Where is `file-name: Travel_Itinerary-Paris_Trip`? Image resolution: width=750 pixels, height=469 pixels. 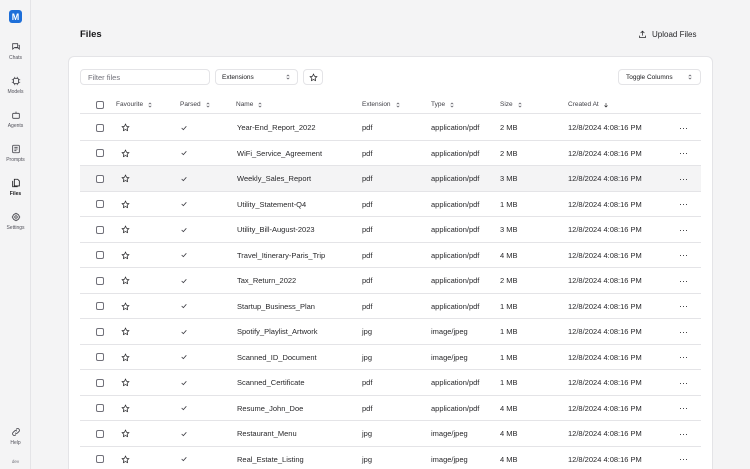
file-name: Travel_Itinerary-Paris_Trip is located at coordinates (281, 255).